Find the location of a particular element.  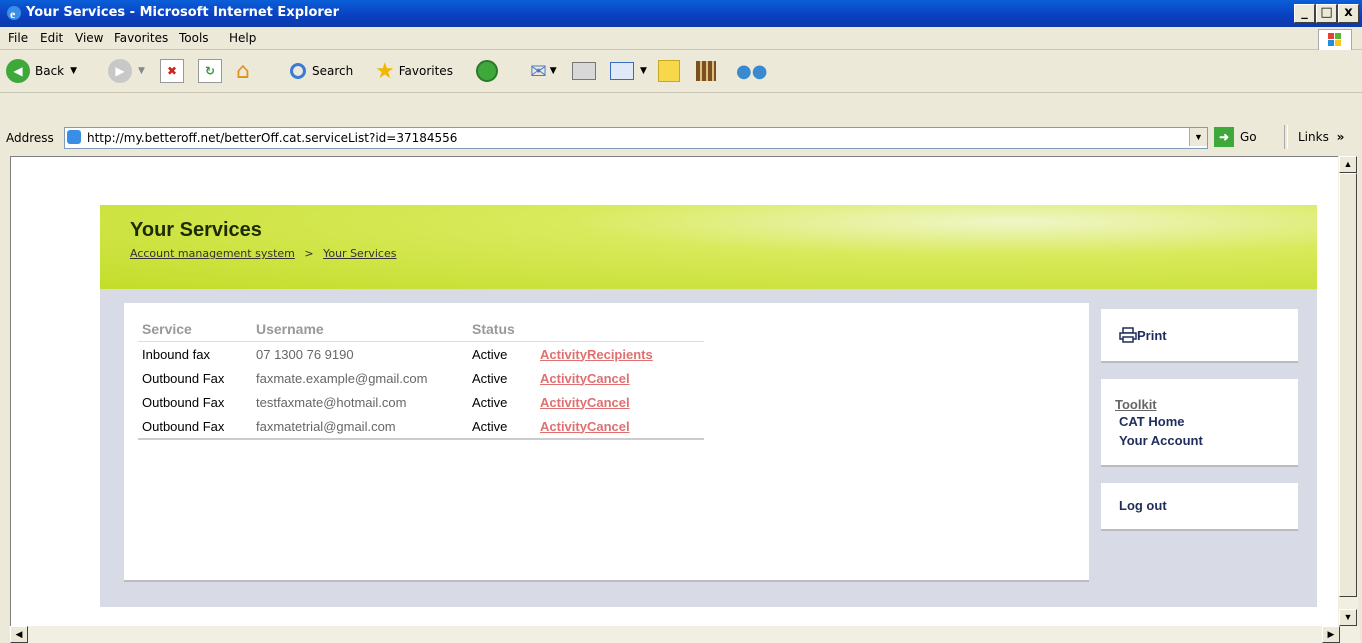

refresh-icon: ↻ is located at coordinates (210, 71).